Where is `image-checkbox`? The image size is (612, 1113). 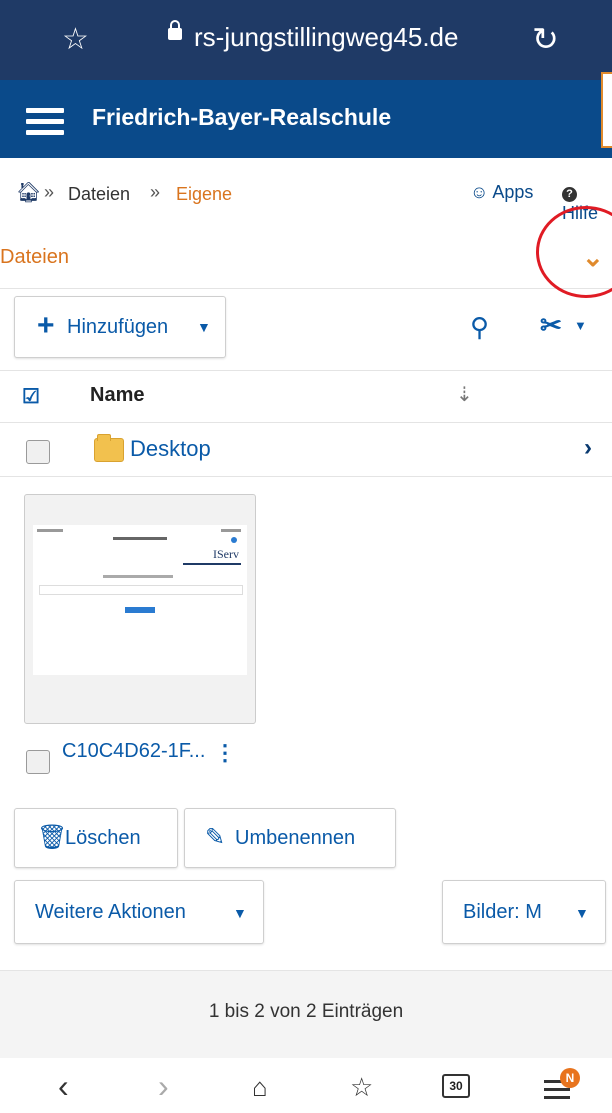 image-checkbox is located at coordinates (38, 762).